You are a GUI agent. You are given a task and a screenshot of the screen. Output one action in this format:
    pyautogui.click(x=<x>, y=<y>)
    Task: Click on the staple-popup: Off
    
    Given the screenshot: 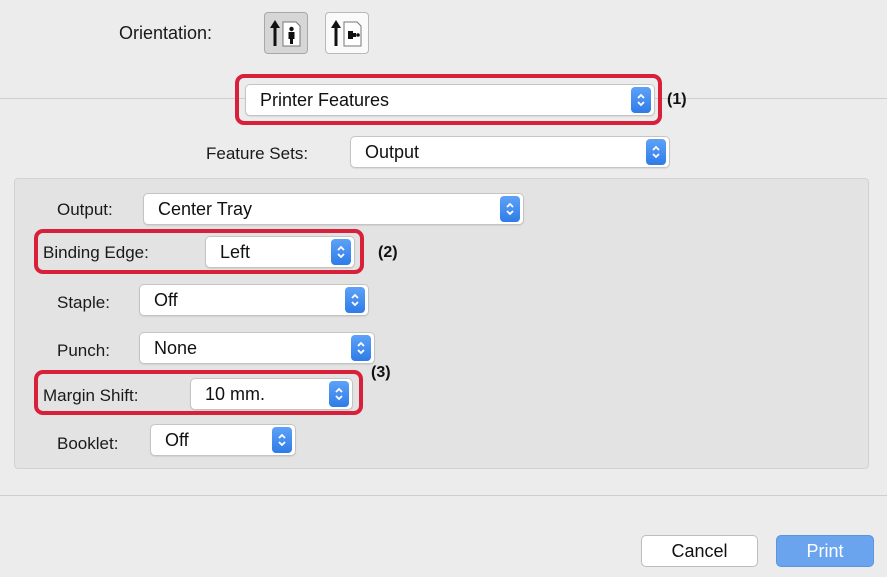 What is the action you would take?
    pyautogui.click(x=254, y=300)
    